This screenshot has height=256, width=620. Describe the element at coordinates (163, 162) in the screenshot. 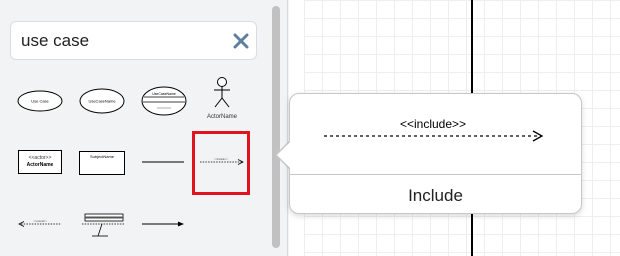

I see `association-line-shape` at that location.